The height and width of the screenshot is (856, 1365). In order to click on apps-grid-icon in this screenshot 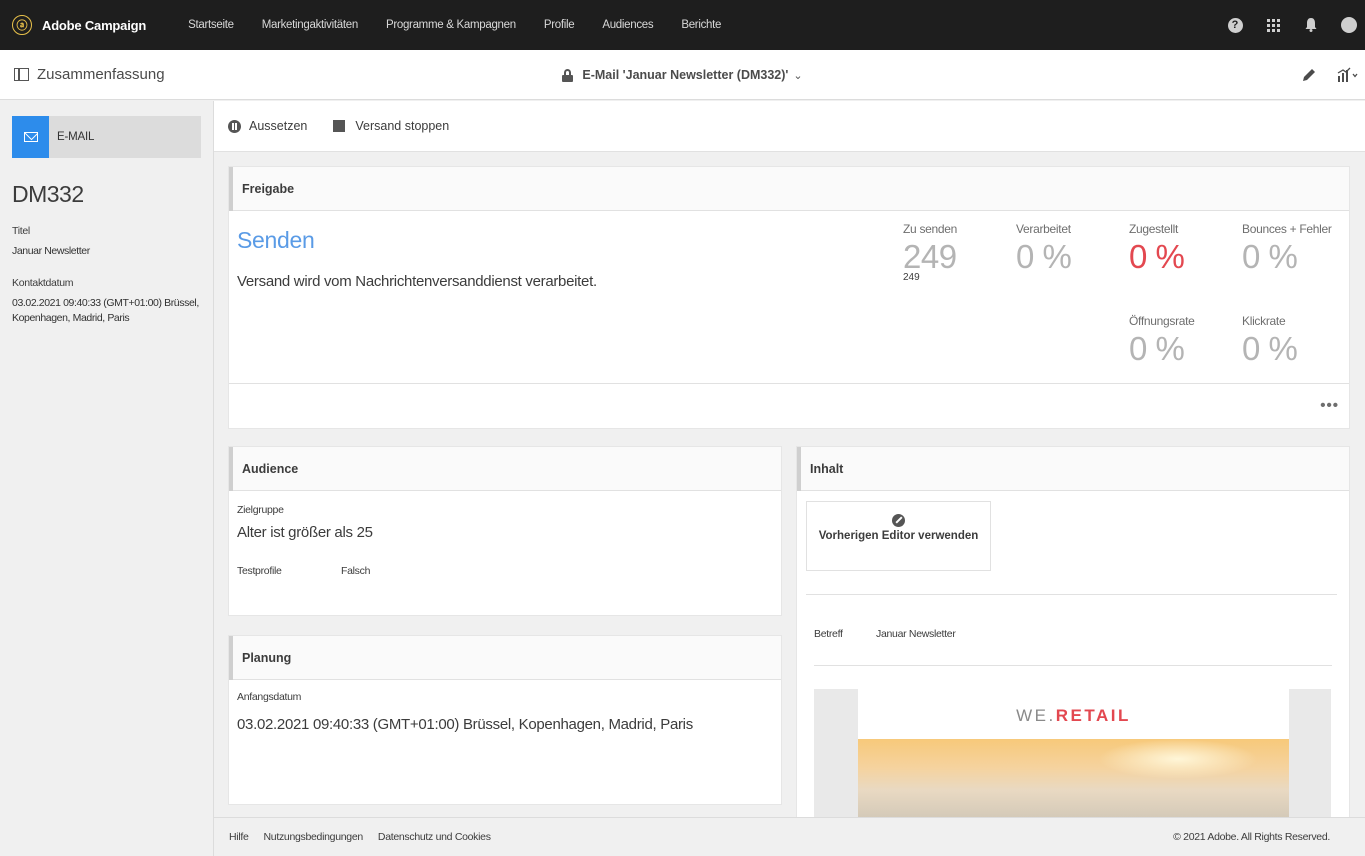, I will do `click(1273, 25)`.